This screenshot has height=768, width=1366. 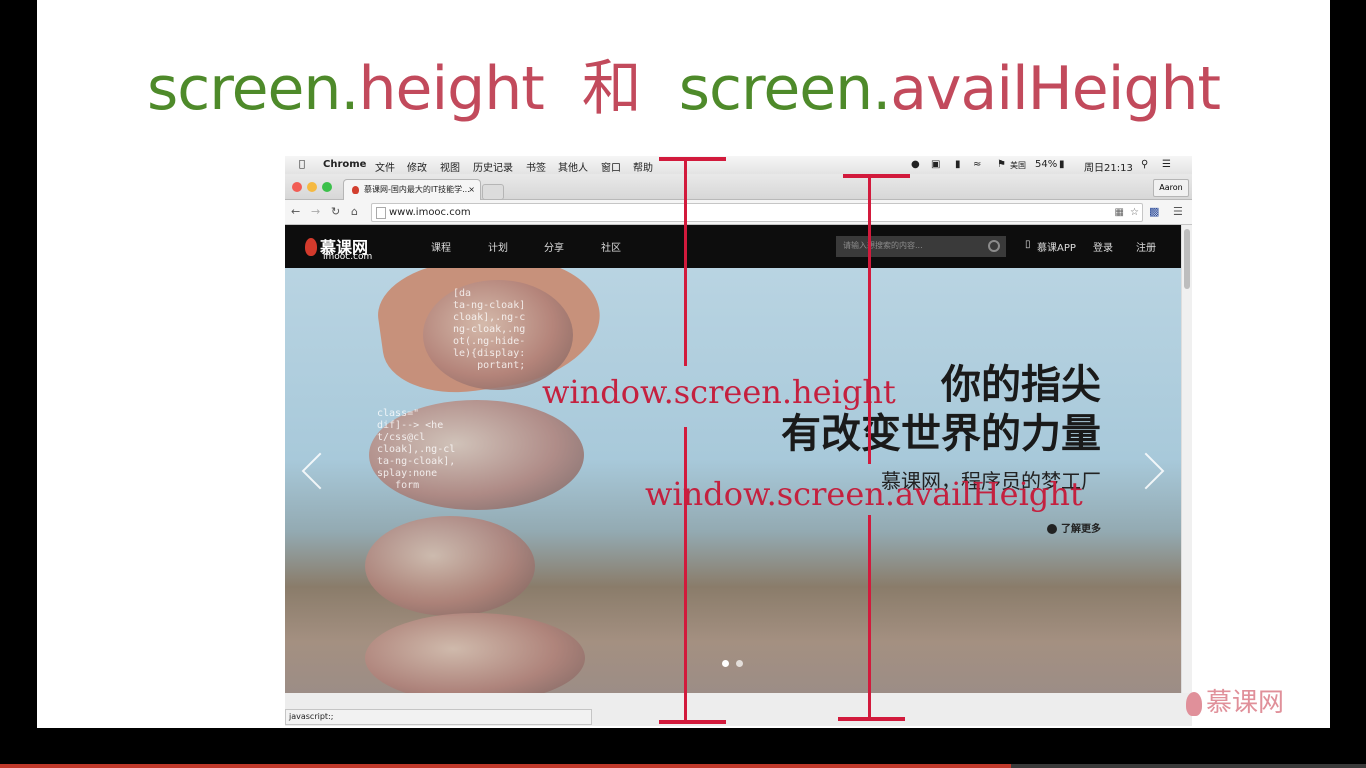 I want to click on reload-icon: ↻, so click(x=335, y=211).